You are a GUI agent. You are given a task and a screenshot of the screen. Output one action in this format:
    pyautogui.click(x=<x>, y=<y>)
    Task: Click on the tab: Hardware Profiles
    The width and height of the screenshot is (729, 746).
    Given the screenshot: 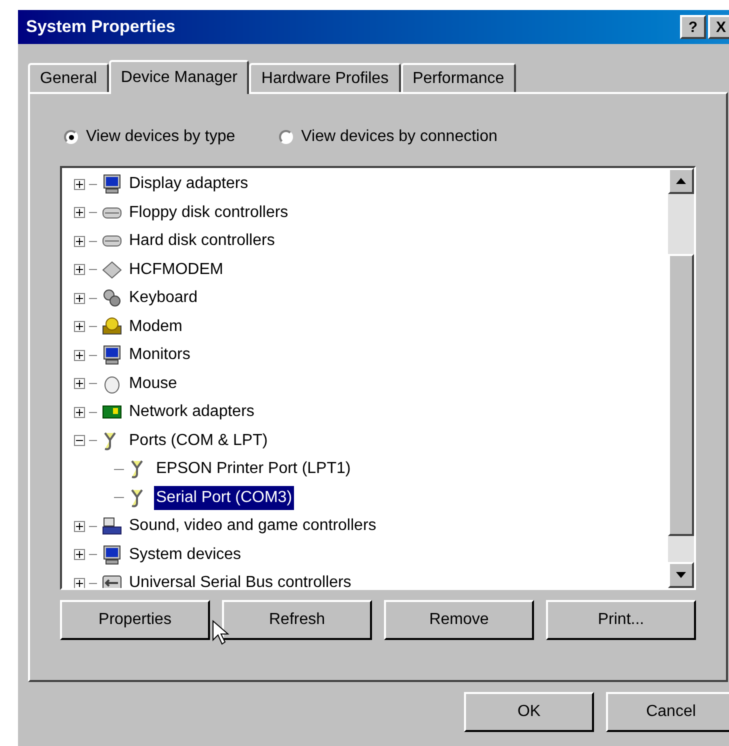 What is the action you would take?
    pyautogui.click(x=325, y=77)
    